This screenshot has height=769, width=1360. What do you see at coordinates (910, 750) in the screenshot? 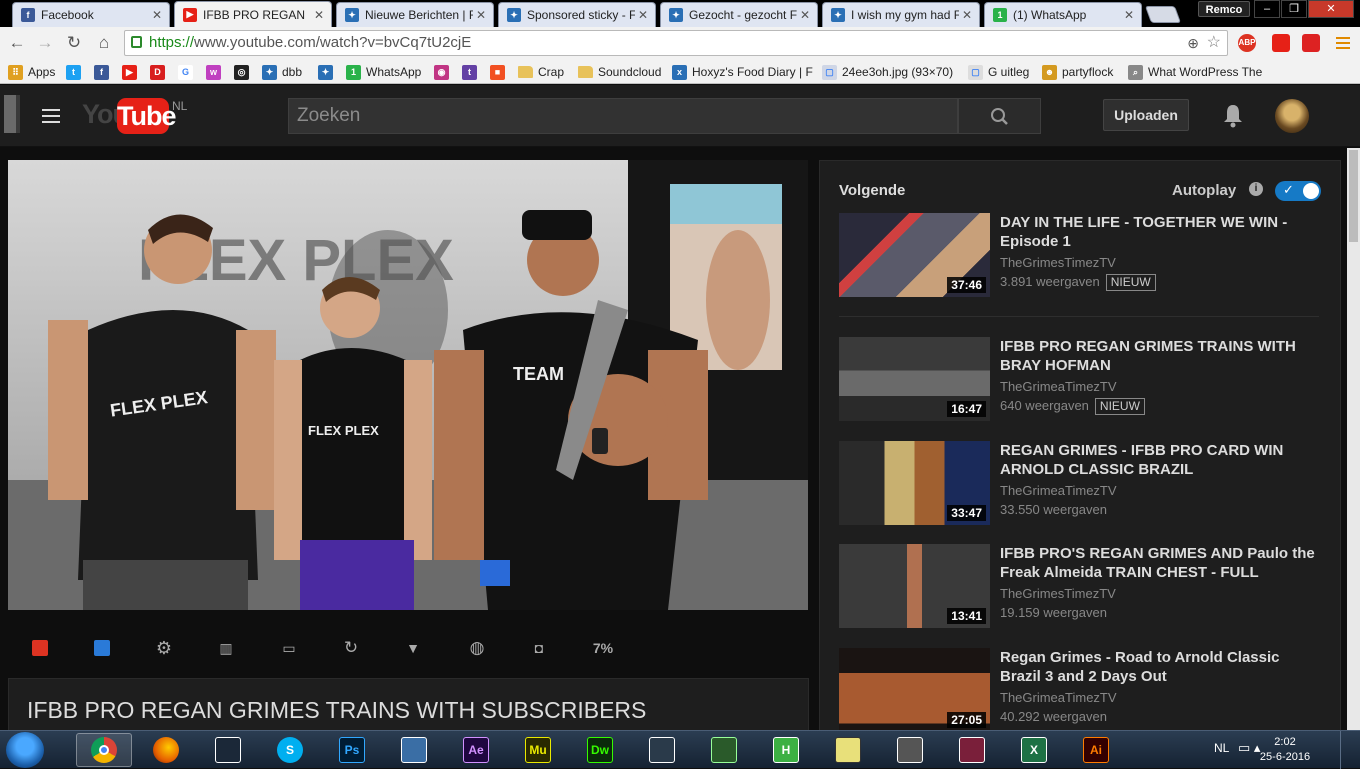
I see `taskbar-game` at bounding box center [910, 750].